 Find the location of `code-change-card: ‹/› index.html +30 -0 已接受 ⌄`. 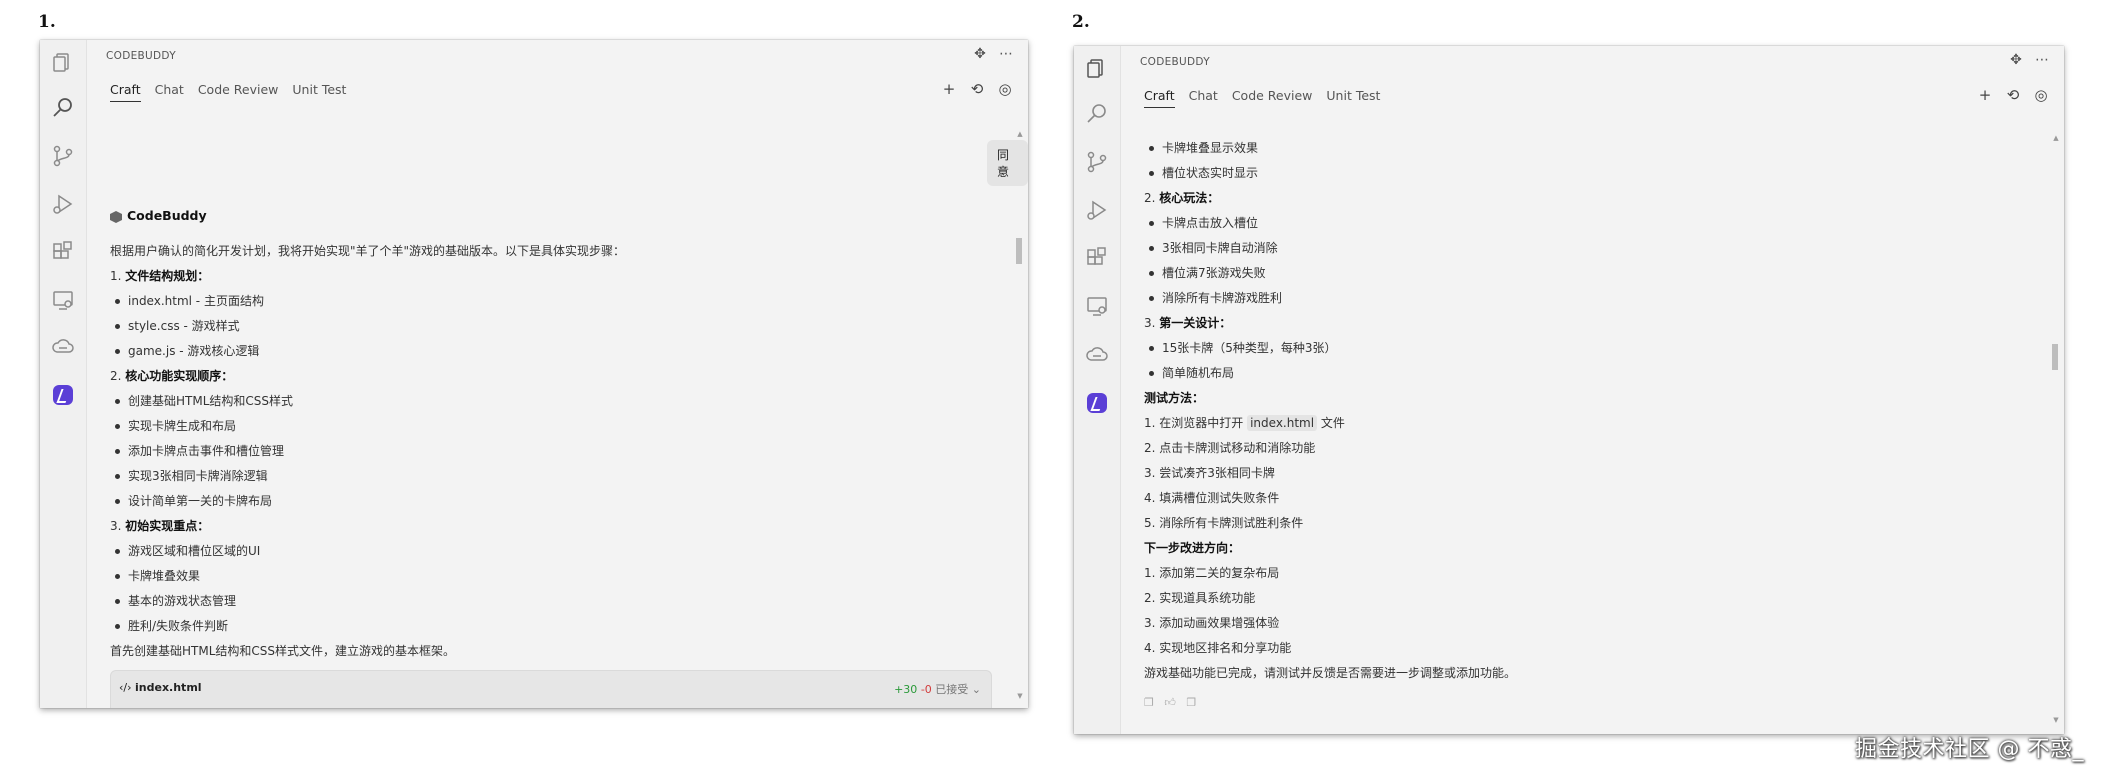

code-change-card: ‹/› index.html +30 -0 已接受 ⌄ is located at coordinates (551, 689).